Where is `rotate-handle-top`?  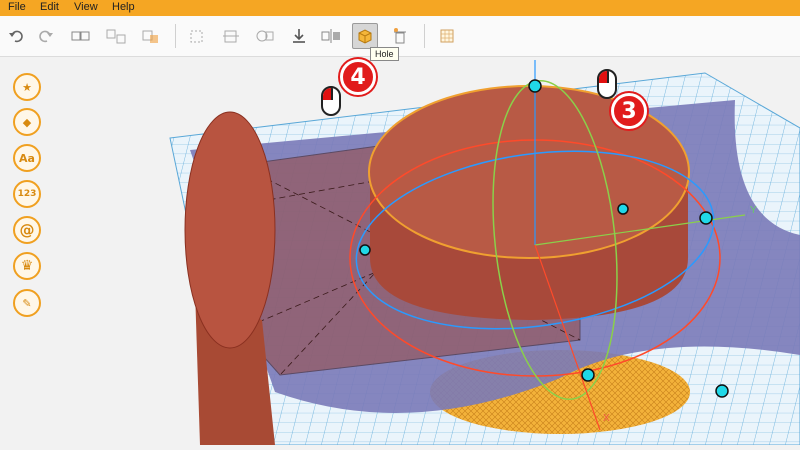
rotate-handle-top is located at coordinates (535, 86).